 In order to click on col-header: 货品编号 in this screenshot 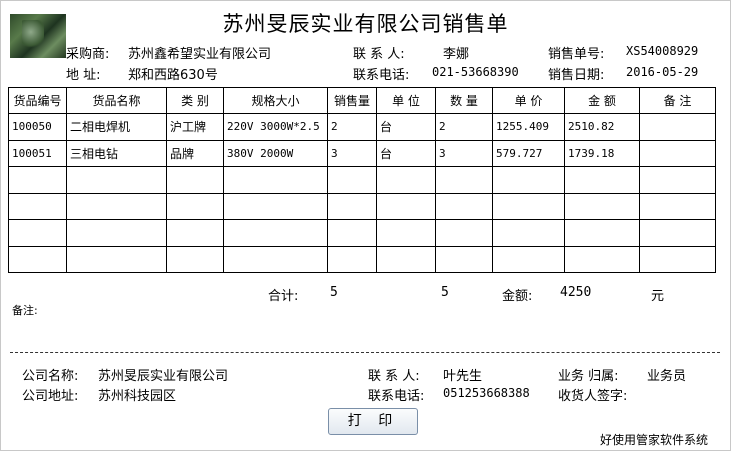, I will do `click(37, 100)`.